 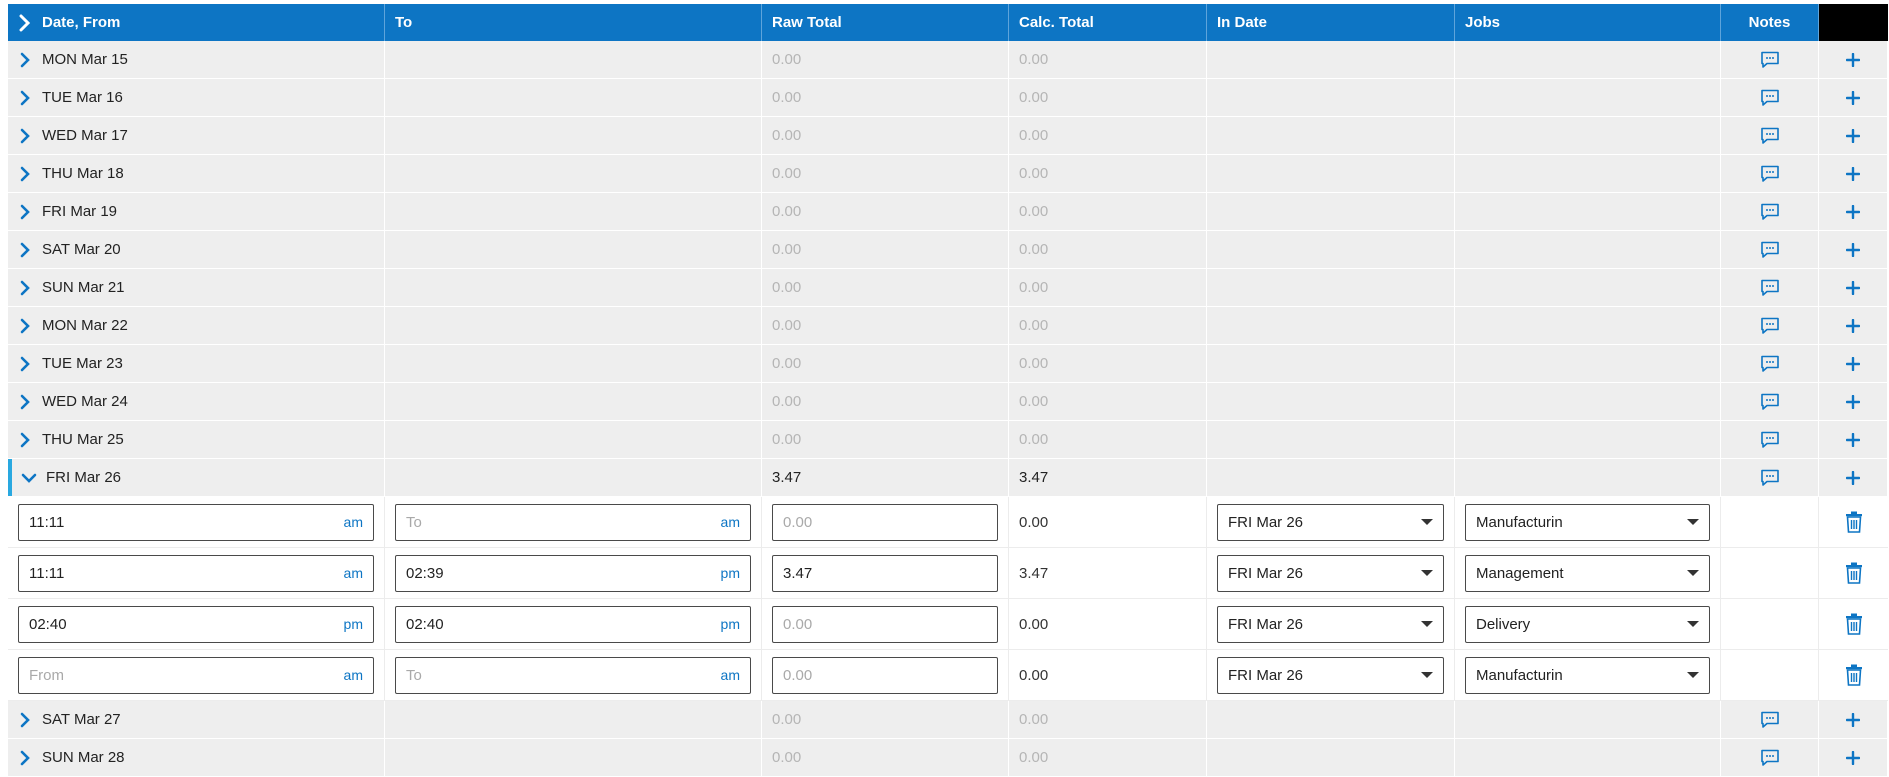 I want to click on day-row: FRI Mar 26 3.47 3.47, so click(x=948, y=478).